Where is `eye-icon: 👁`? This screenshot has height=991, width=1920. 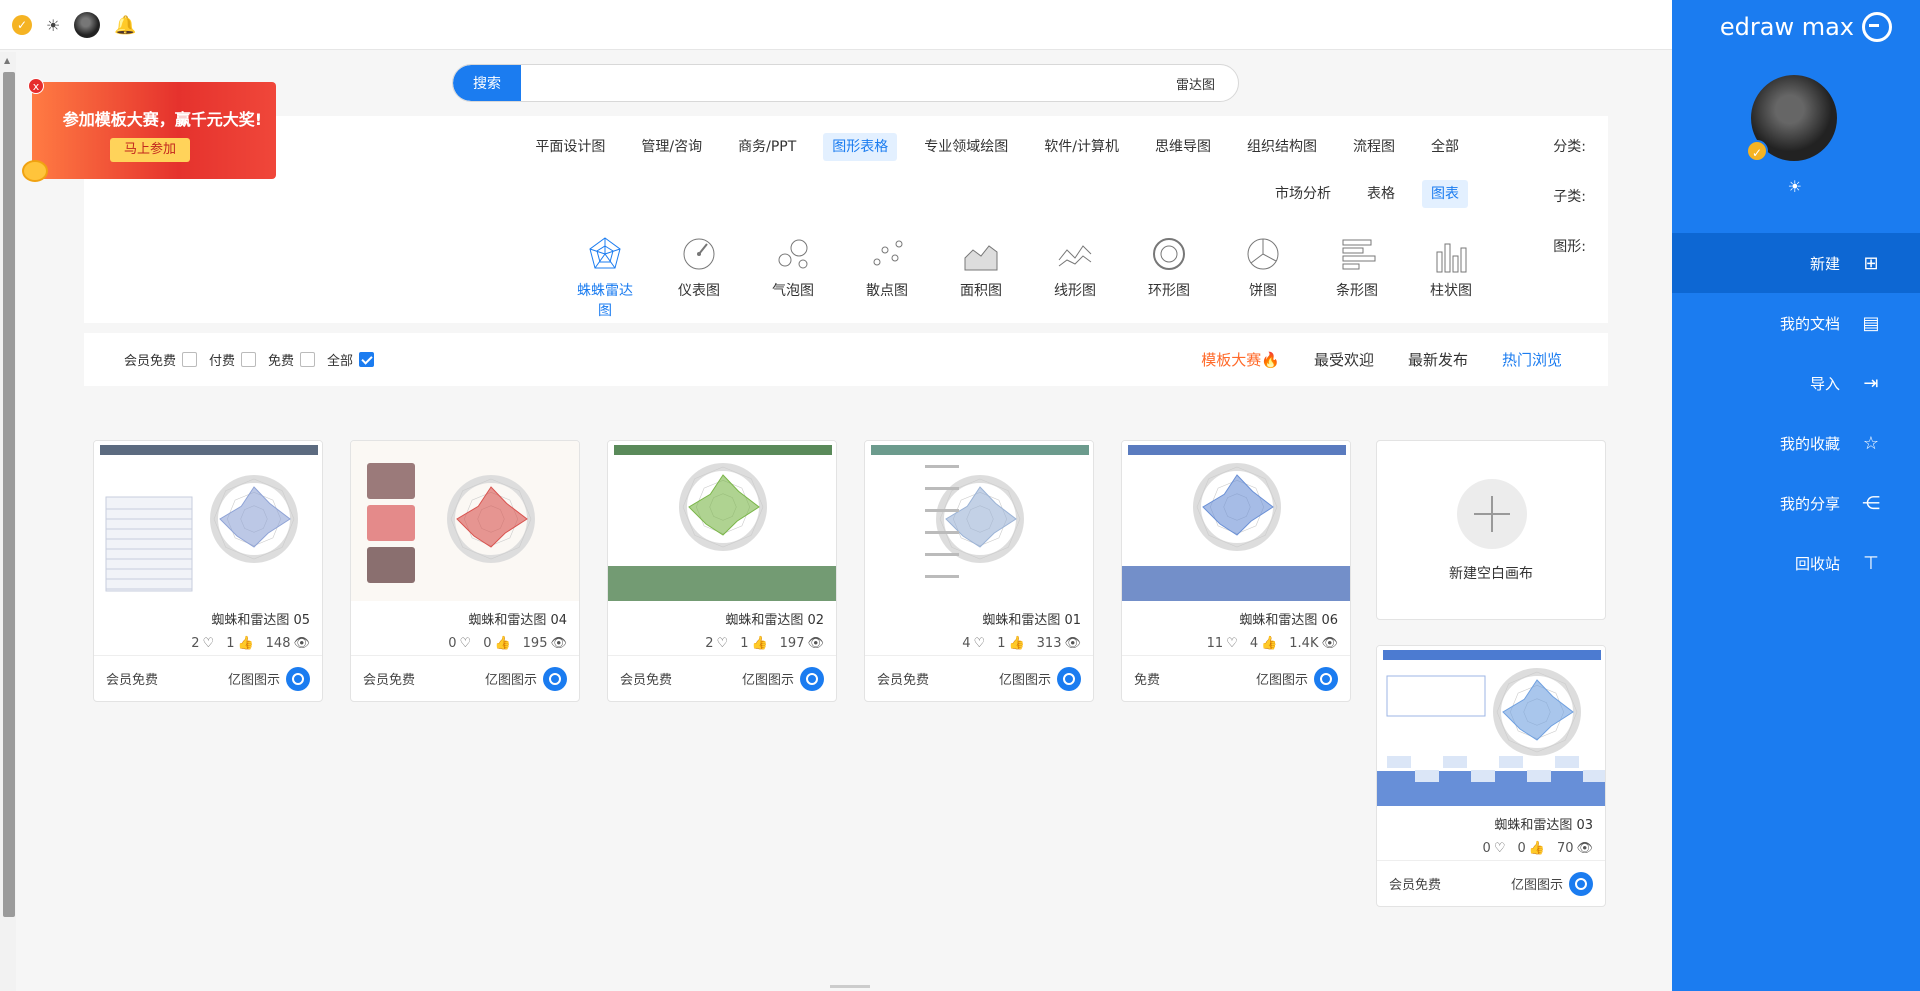 eye-icon: 👁 is located at coordinates (301, 643).